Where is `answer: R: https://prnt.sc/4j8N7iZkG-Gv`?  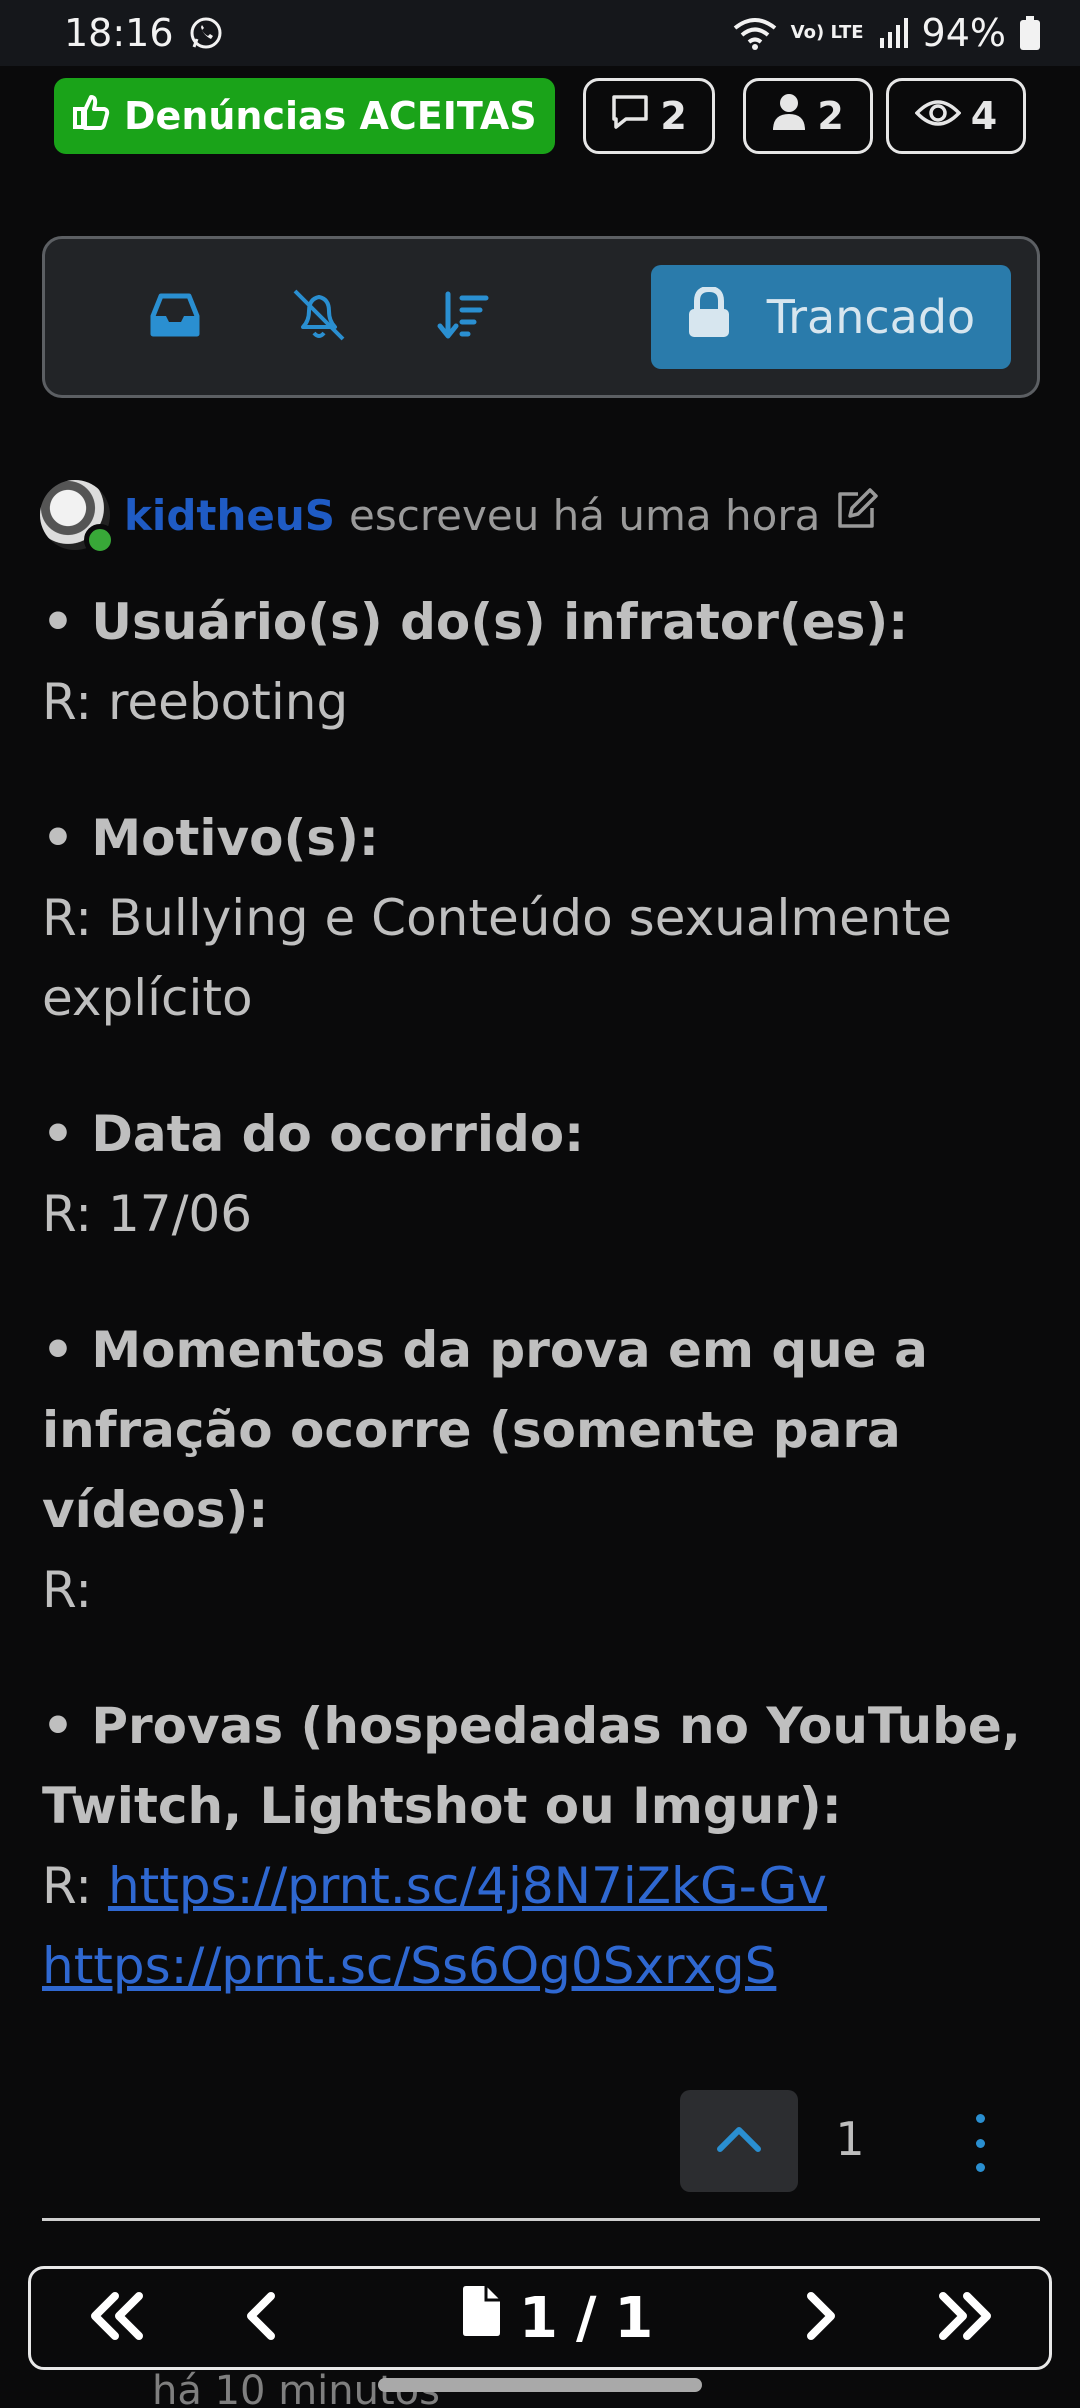 answer: R: https://prnt.sc/4j8N7iZkG-Gv is located at coordinates (542, 1886).